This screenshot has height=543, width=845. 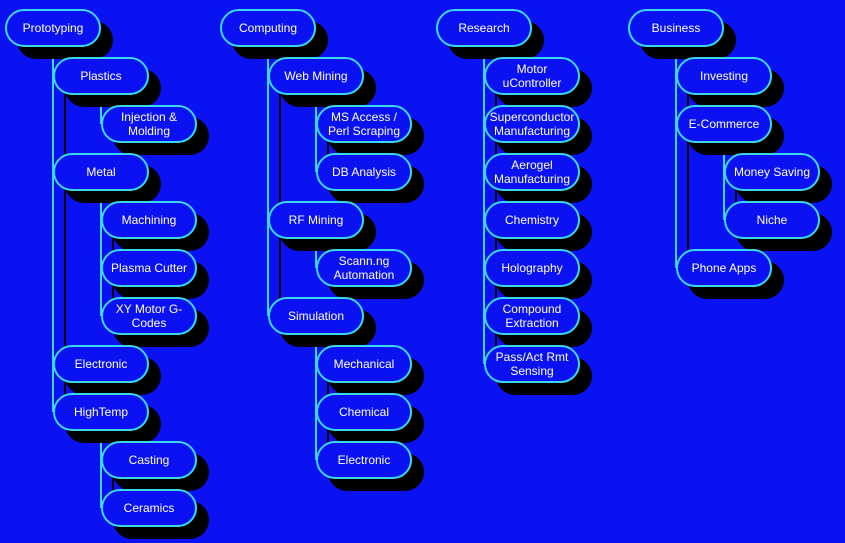 I want to click on node-label: Scann.ng Automation, so click(x=364, y=268).